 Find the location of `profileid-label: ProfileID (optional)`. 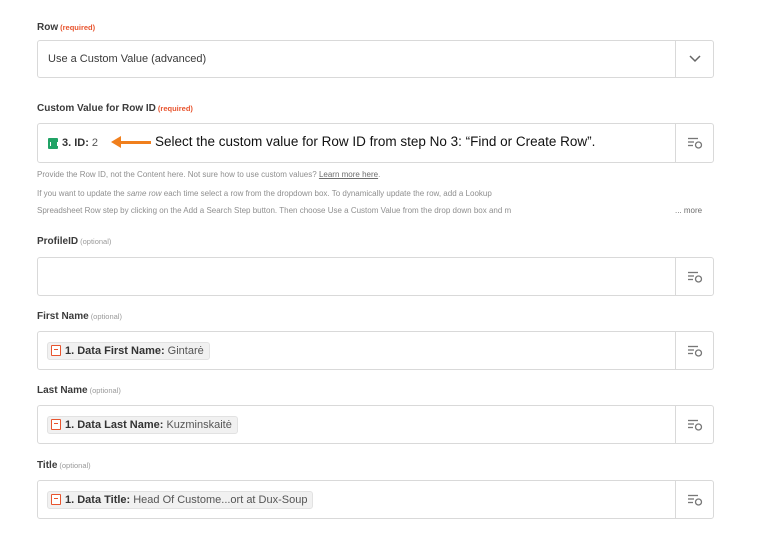

profileid-label: ProfileID (optional) is located at coordinates (74, 241).